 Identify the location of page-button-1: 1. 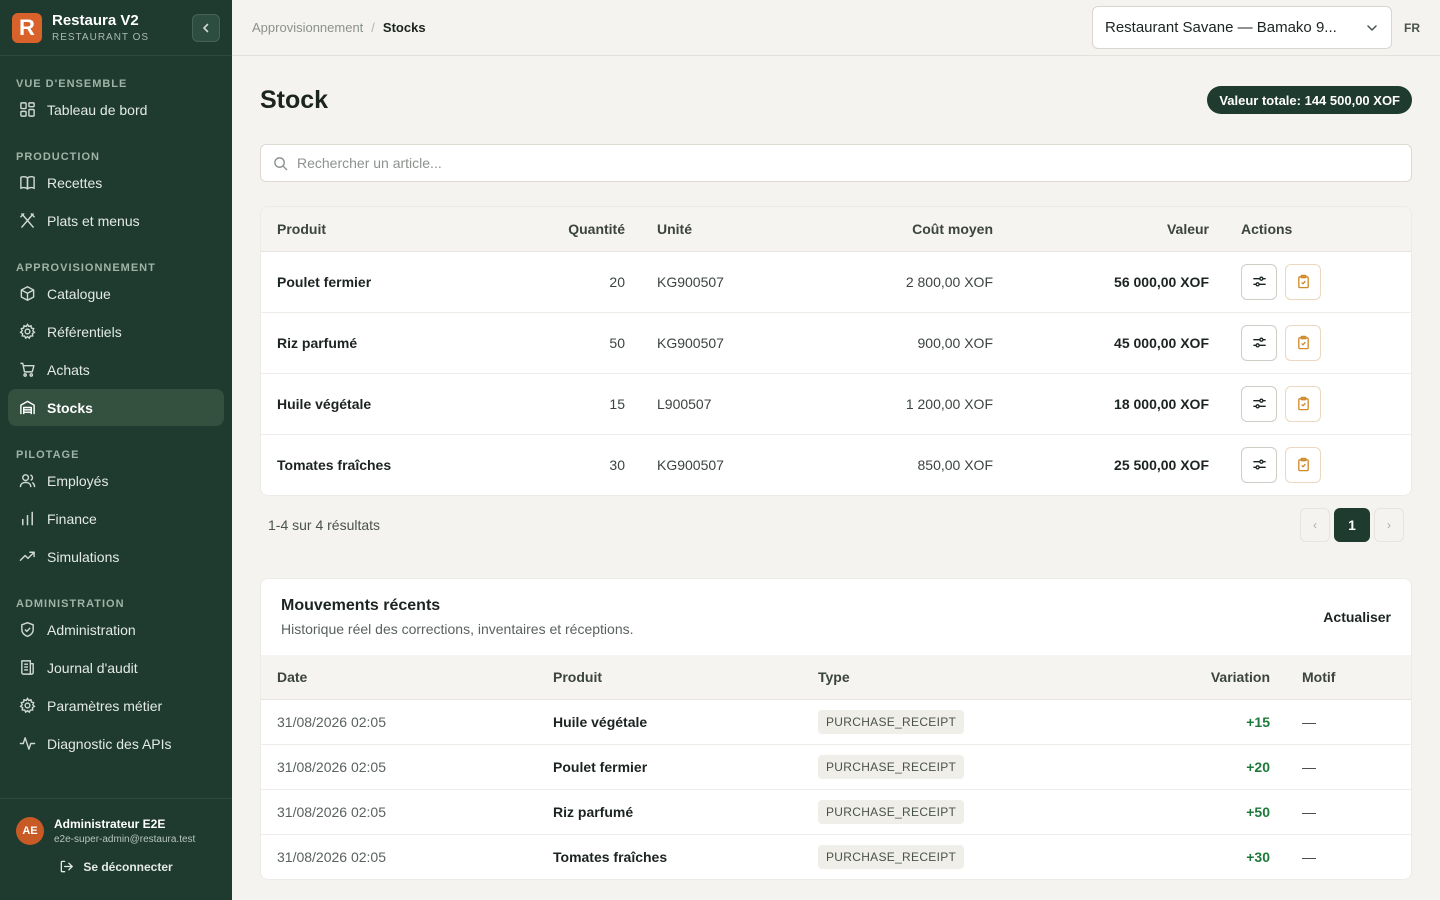
(1352, 525).